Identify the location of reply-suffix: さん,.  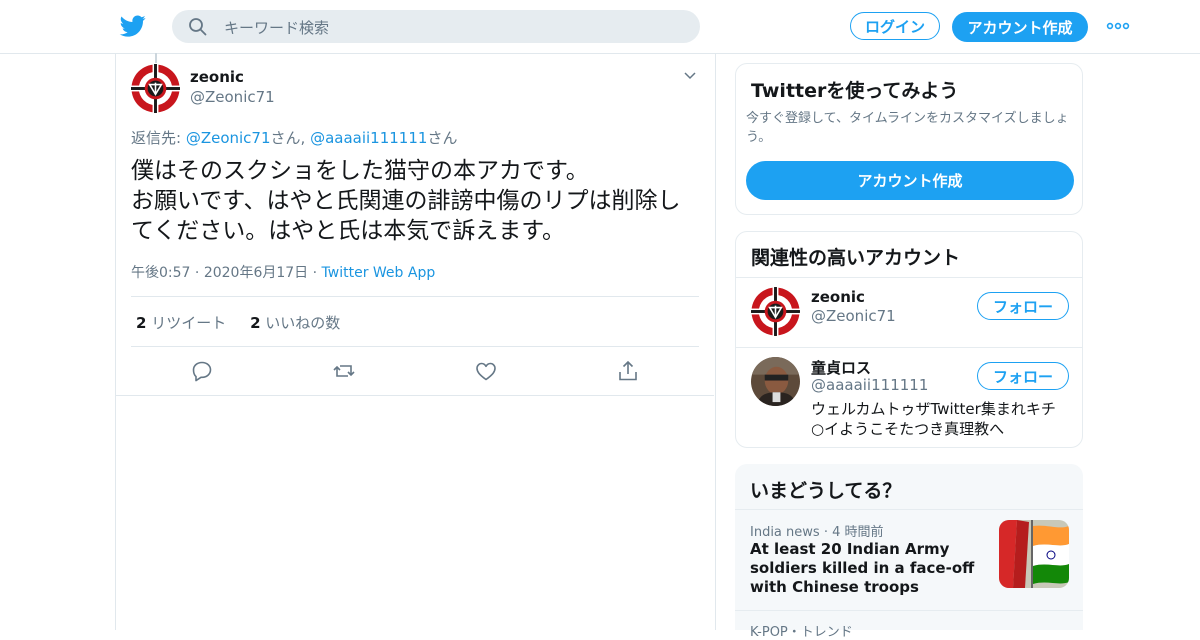
(290, 138).